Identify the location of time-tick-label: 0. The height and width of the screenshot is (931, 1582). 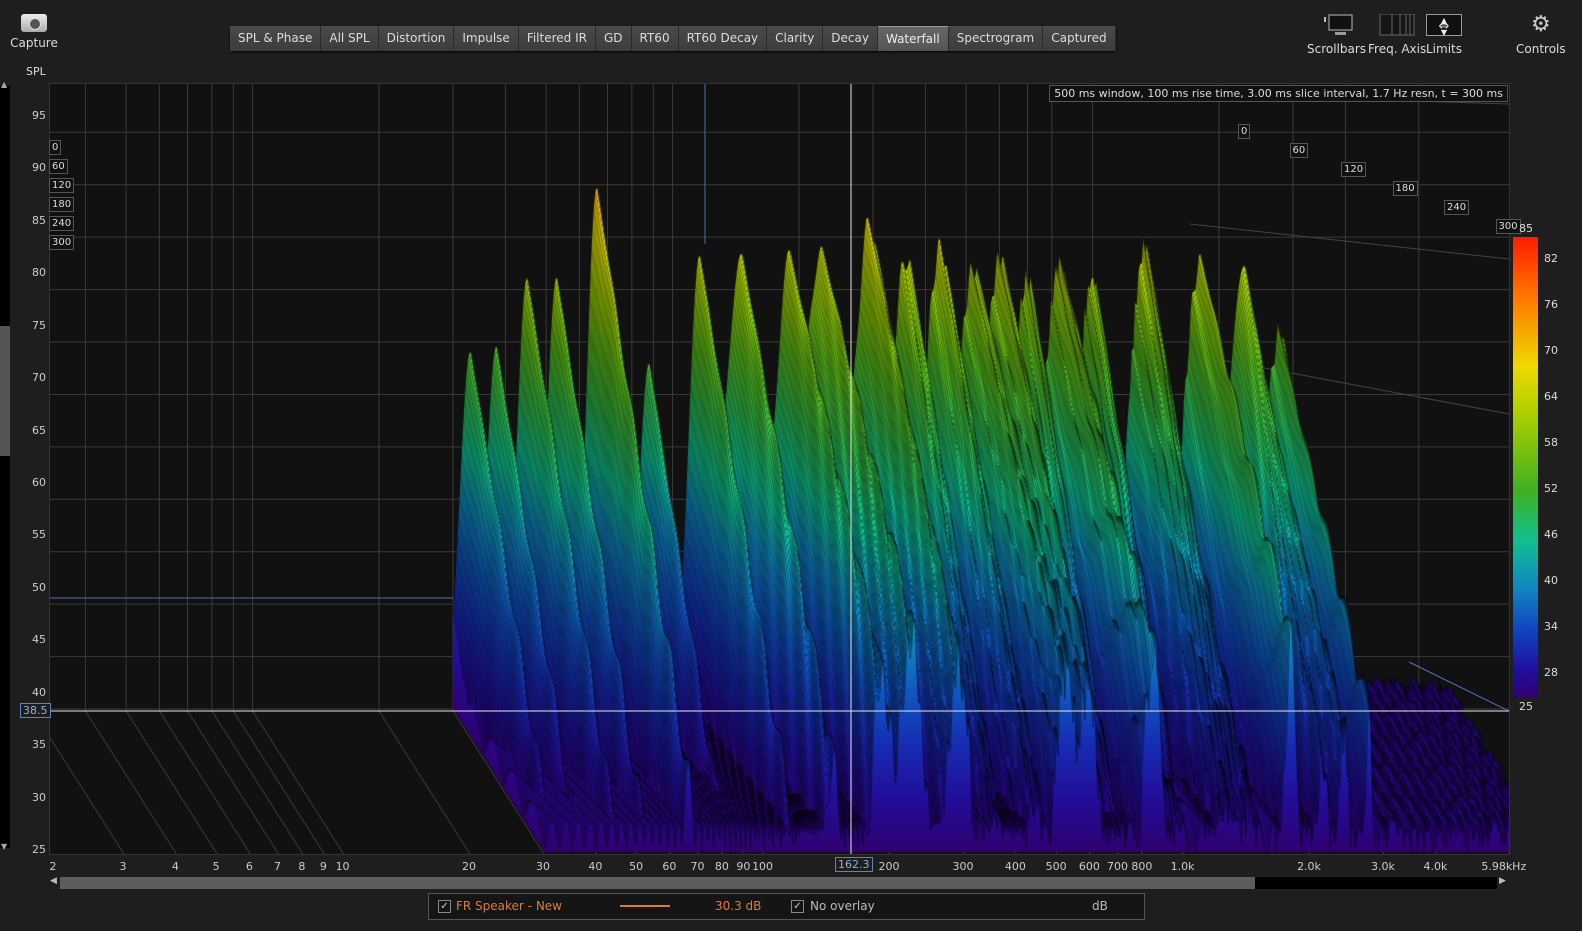
(1244, 131).